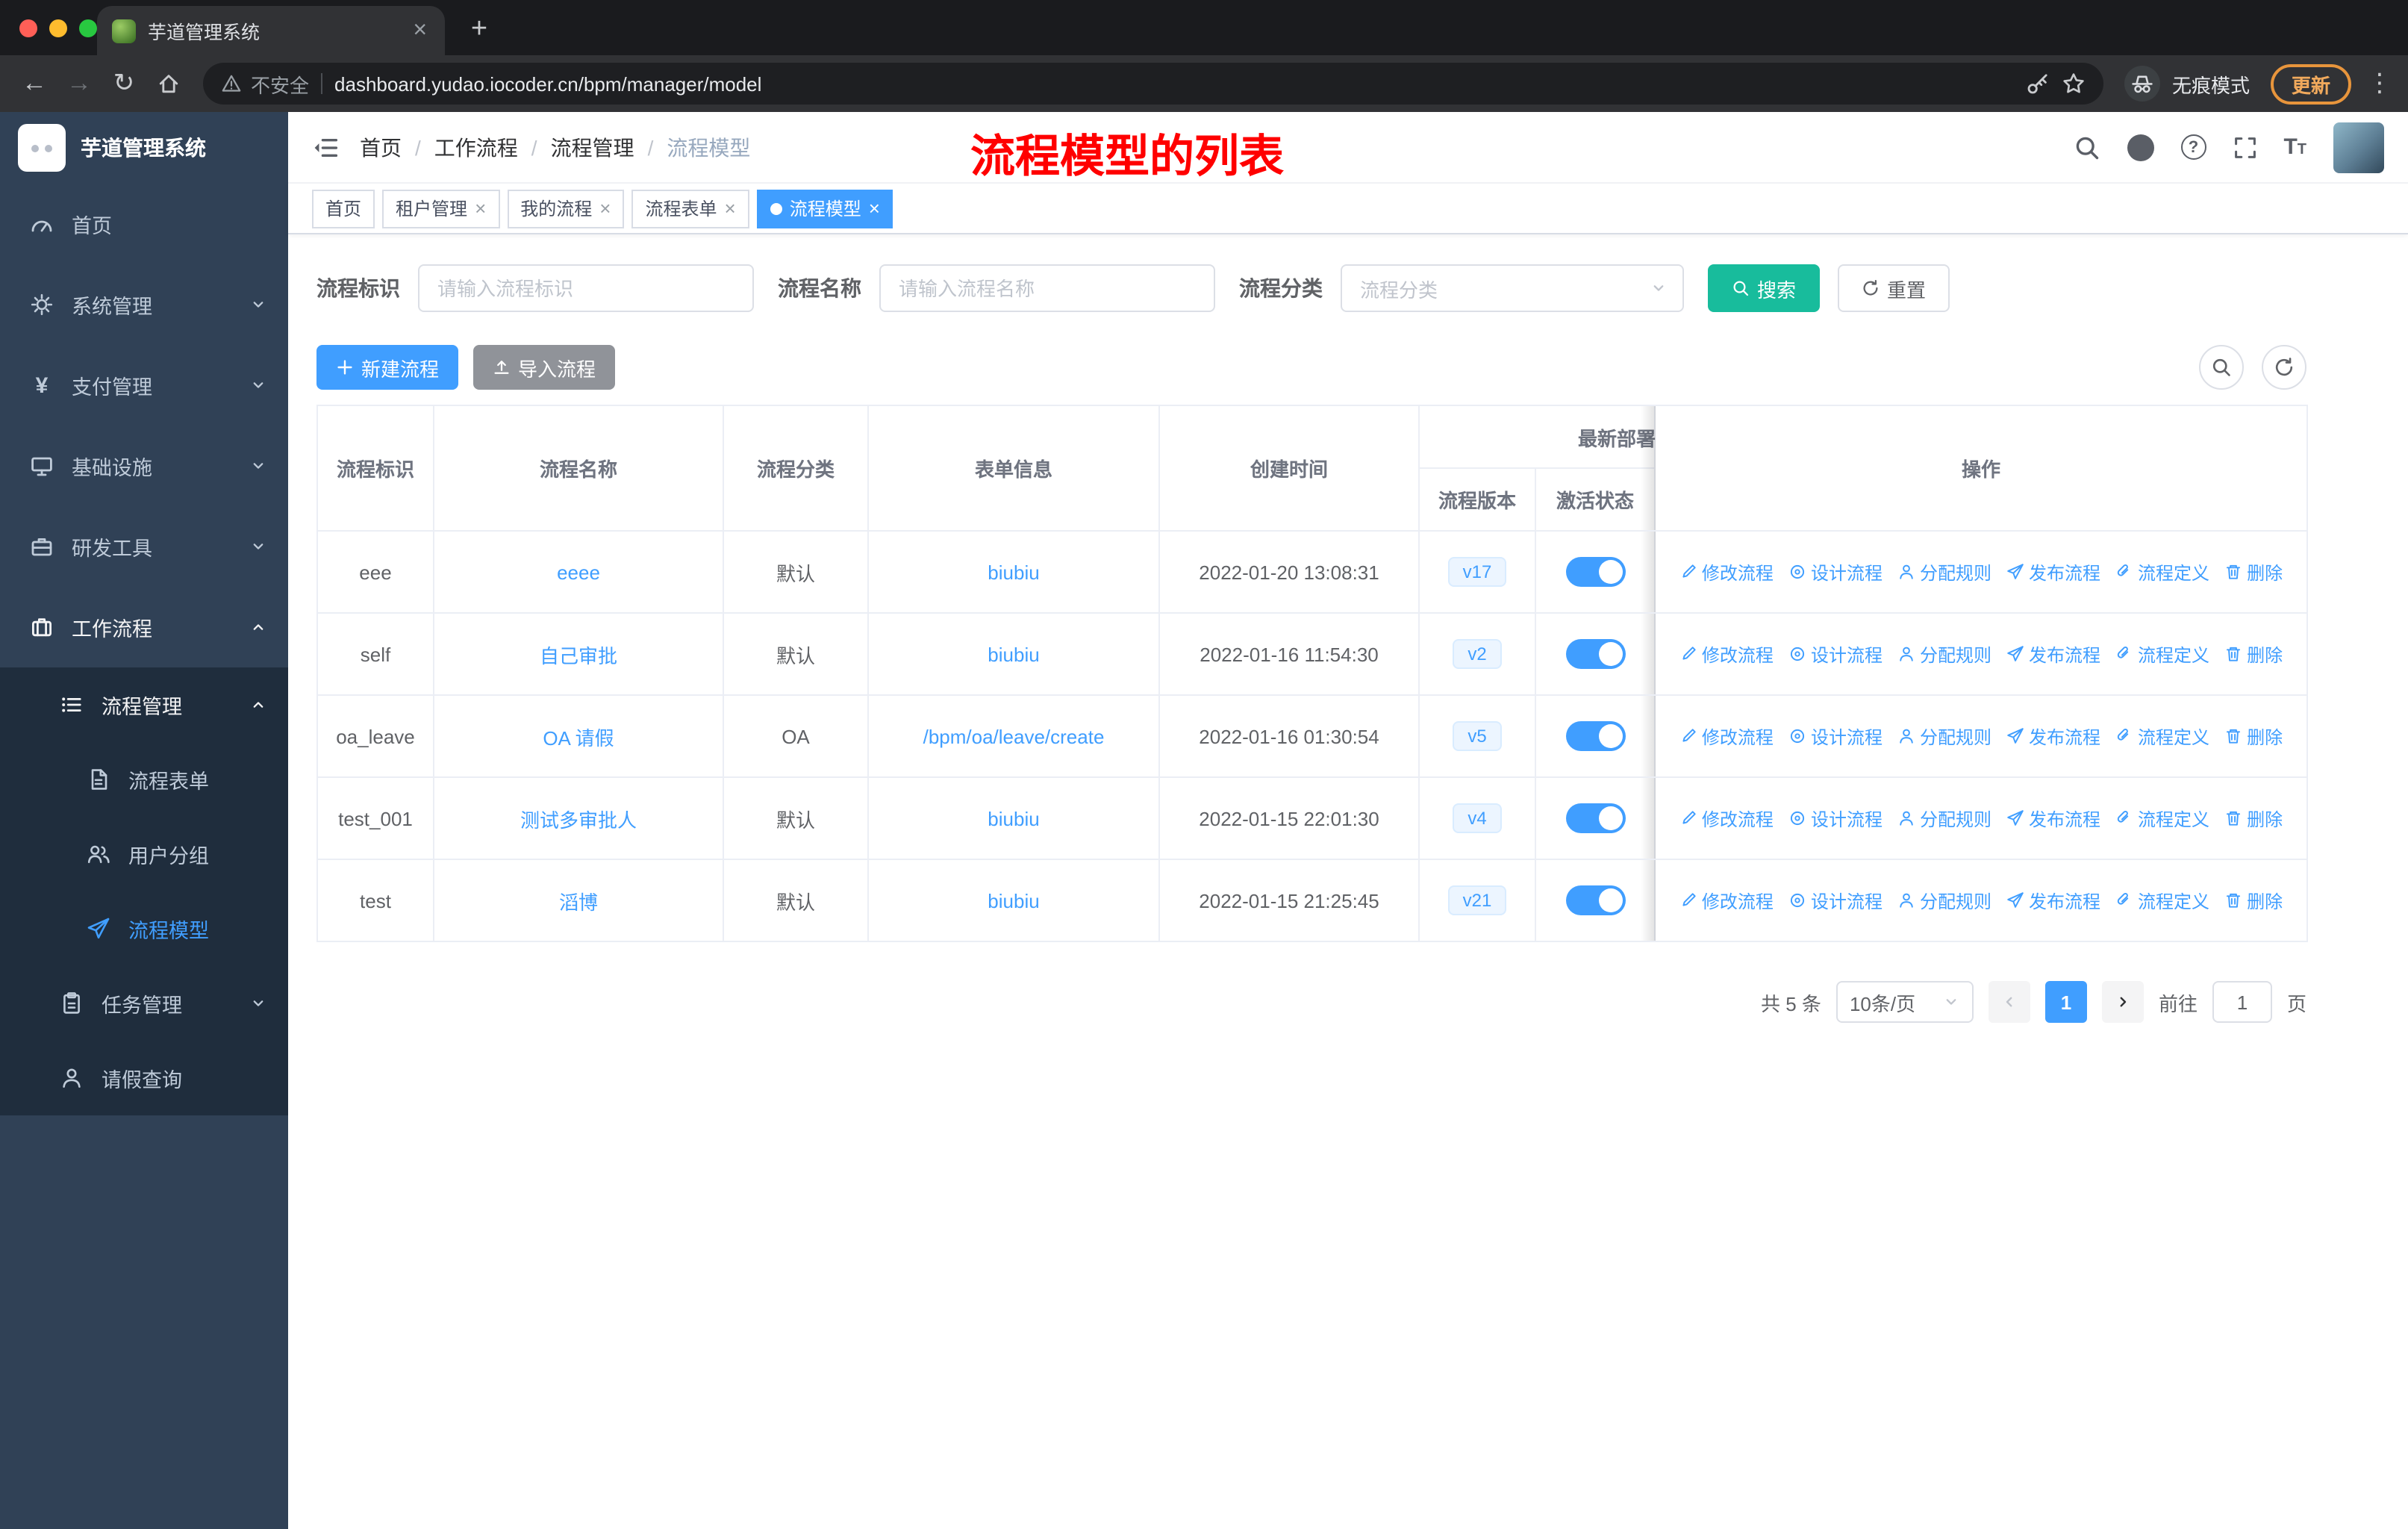  What do you see at coordinates (2284, 367) in the screenshot?
I see `refresh-table-button` at bounding box center [2284, 367].